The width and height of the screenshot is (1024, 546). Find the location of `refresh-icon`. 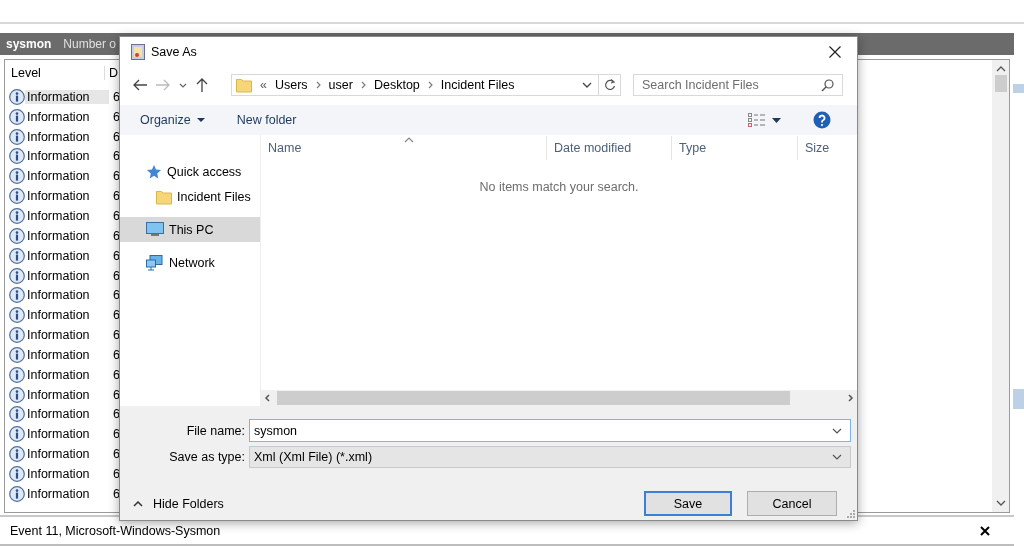

refresh-icon is located at coordinates (609, 85).